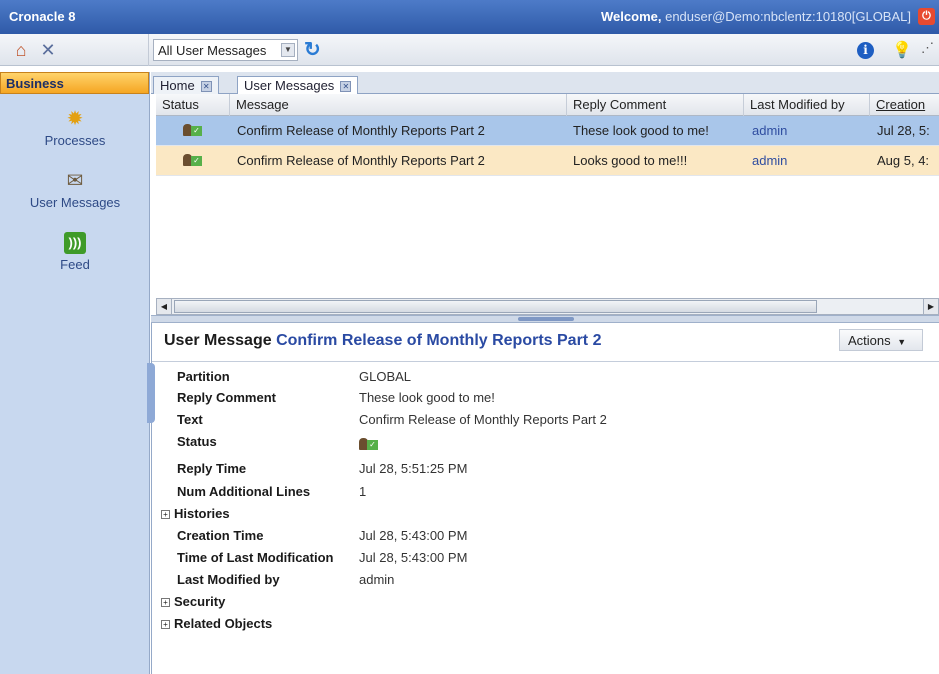  I want to click on actions-button: Actions ▼, so click(881, 340).